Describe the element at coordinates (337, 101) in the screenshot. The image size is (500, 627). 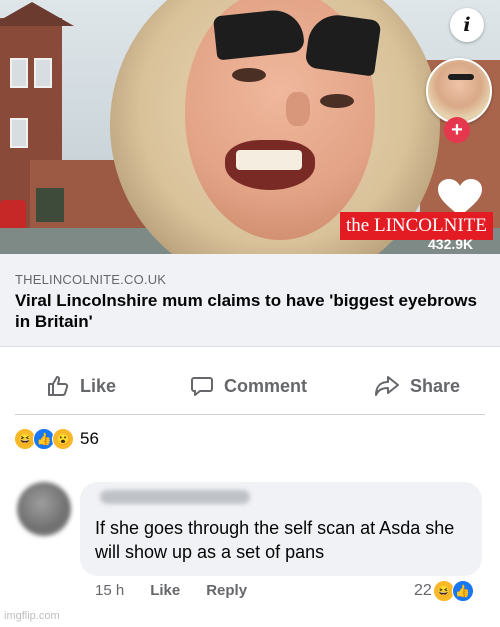
I see `right-eye` at that location.